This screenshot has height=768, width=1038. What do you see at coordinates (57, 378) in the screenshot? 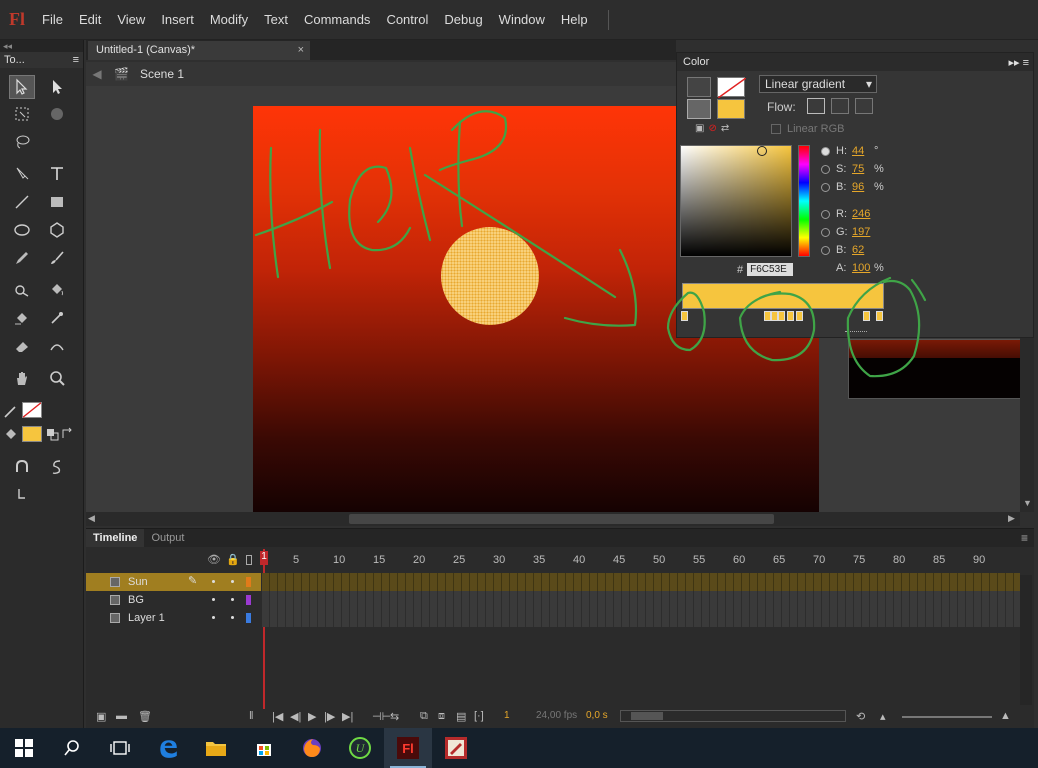
I see `zoom-tool-icon` at bounding box center [57, 378].